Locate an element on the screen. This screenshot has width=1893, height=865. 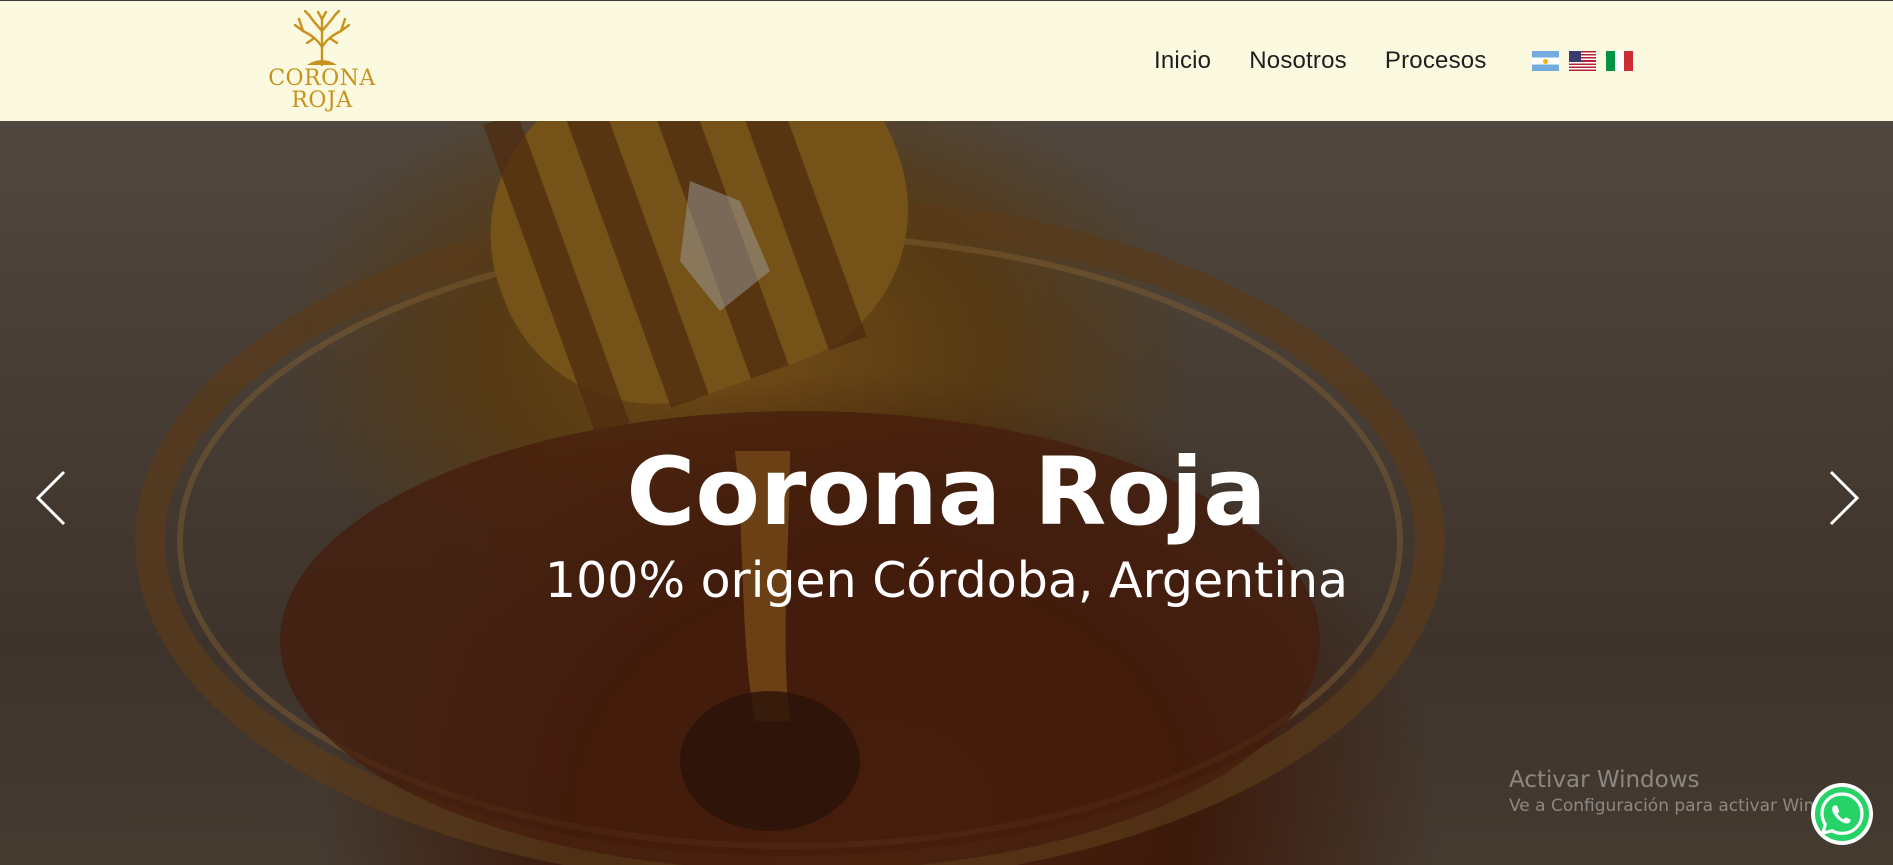
main-nav: Inicio Nosotros Procesos is located at coordinates (1339, 61).